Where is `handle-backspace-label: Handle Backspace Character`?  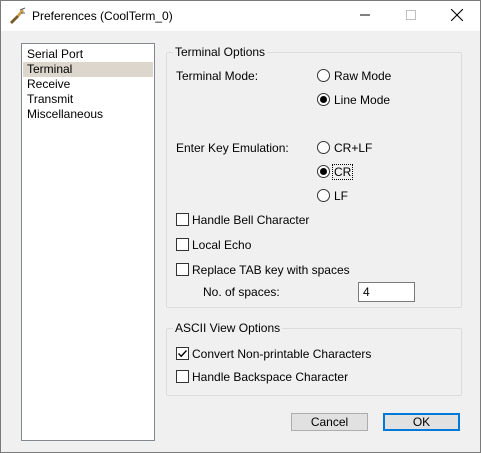 handle-backspace-label: Handle Backspace Character is located at coordinates (270, 377).